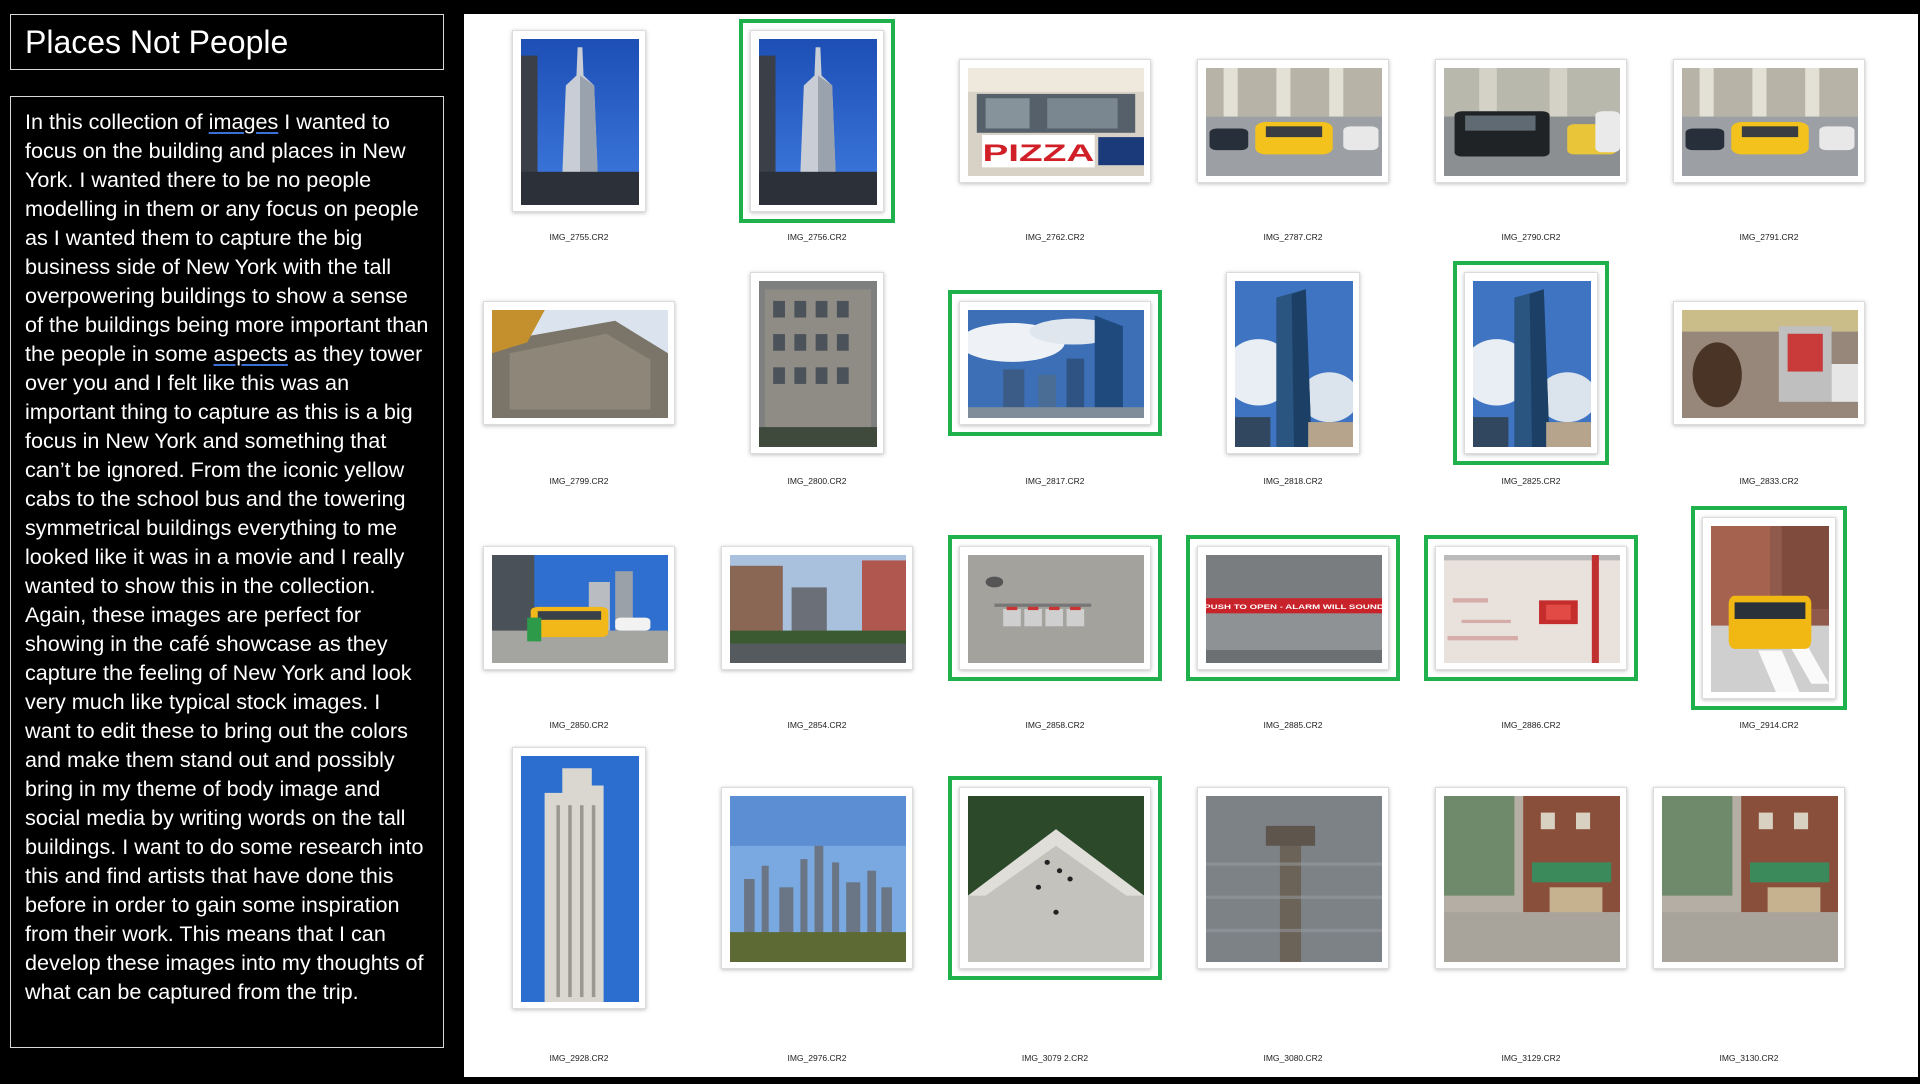 The image size is (1920, 1084). What do you see at coordinates (817, 1058) in the screenshot?
I see `photo-filename: IMG_2976.CR2` at bounding box center [817, 1058].